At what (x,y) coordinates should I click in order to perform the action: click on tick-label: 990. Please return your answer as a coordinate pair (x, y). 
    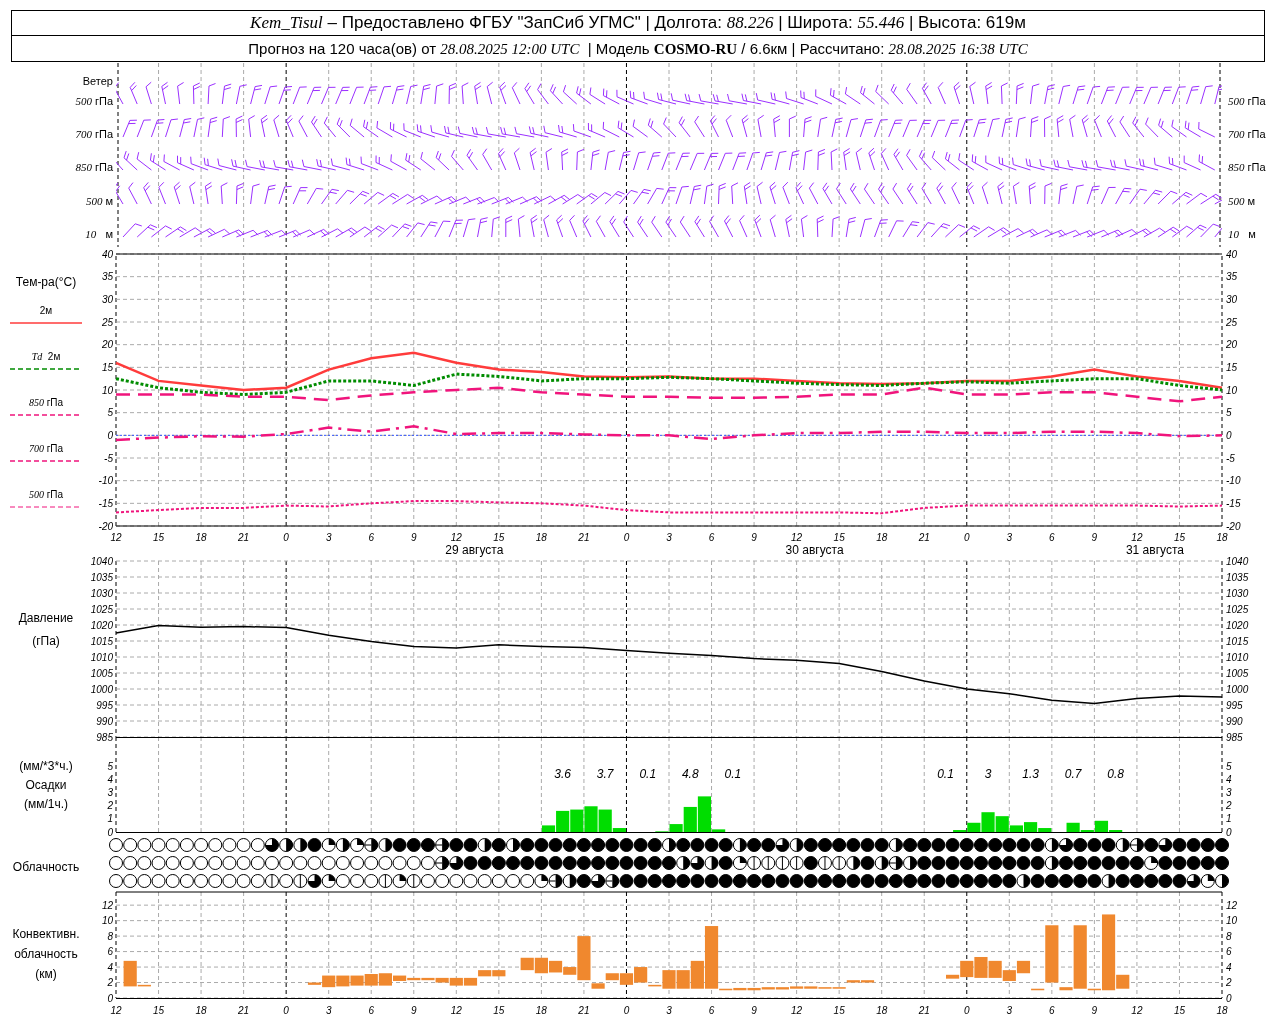
    Looking at the image, I should click on (1234, 721).